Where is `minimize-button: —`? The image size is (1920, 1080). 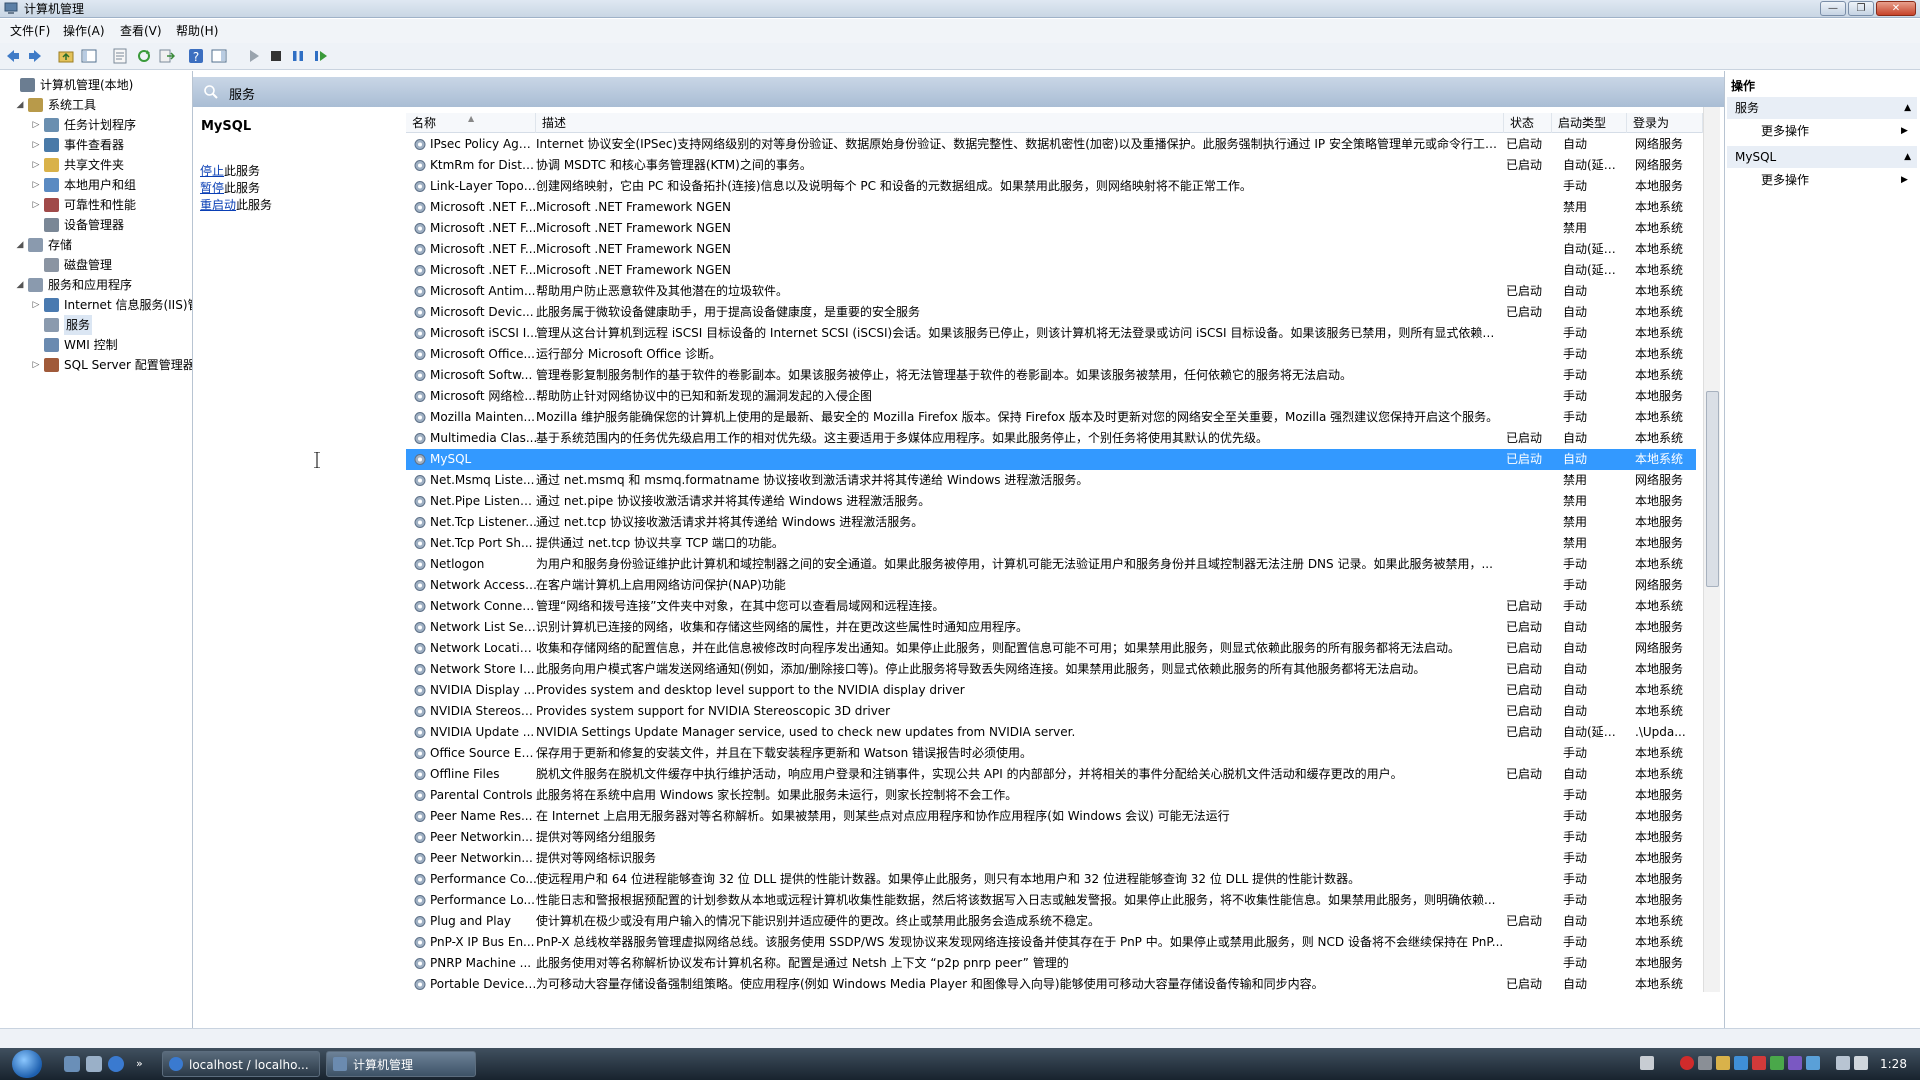
minimize-button: — is located at coordinates (1833, 8).